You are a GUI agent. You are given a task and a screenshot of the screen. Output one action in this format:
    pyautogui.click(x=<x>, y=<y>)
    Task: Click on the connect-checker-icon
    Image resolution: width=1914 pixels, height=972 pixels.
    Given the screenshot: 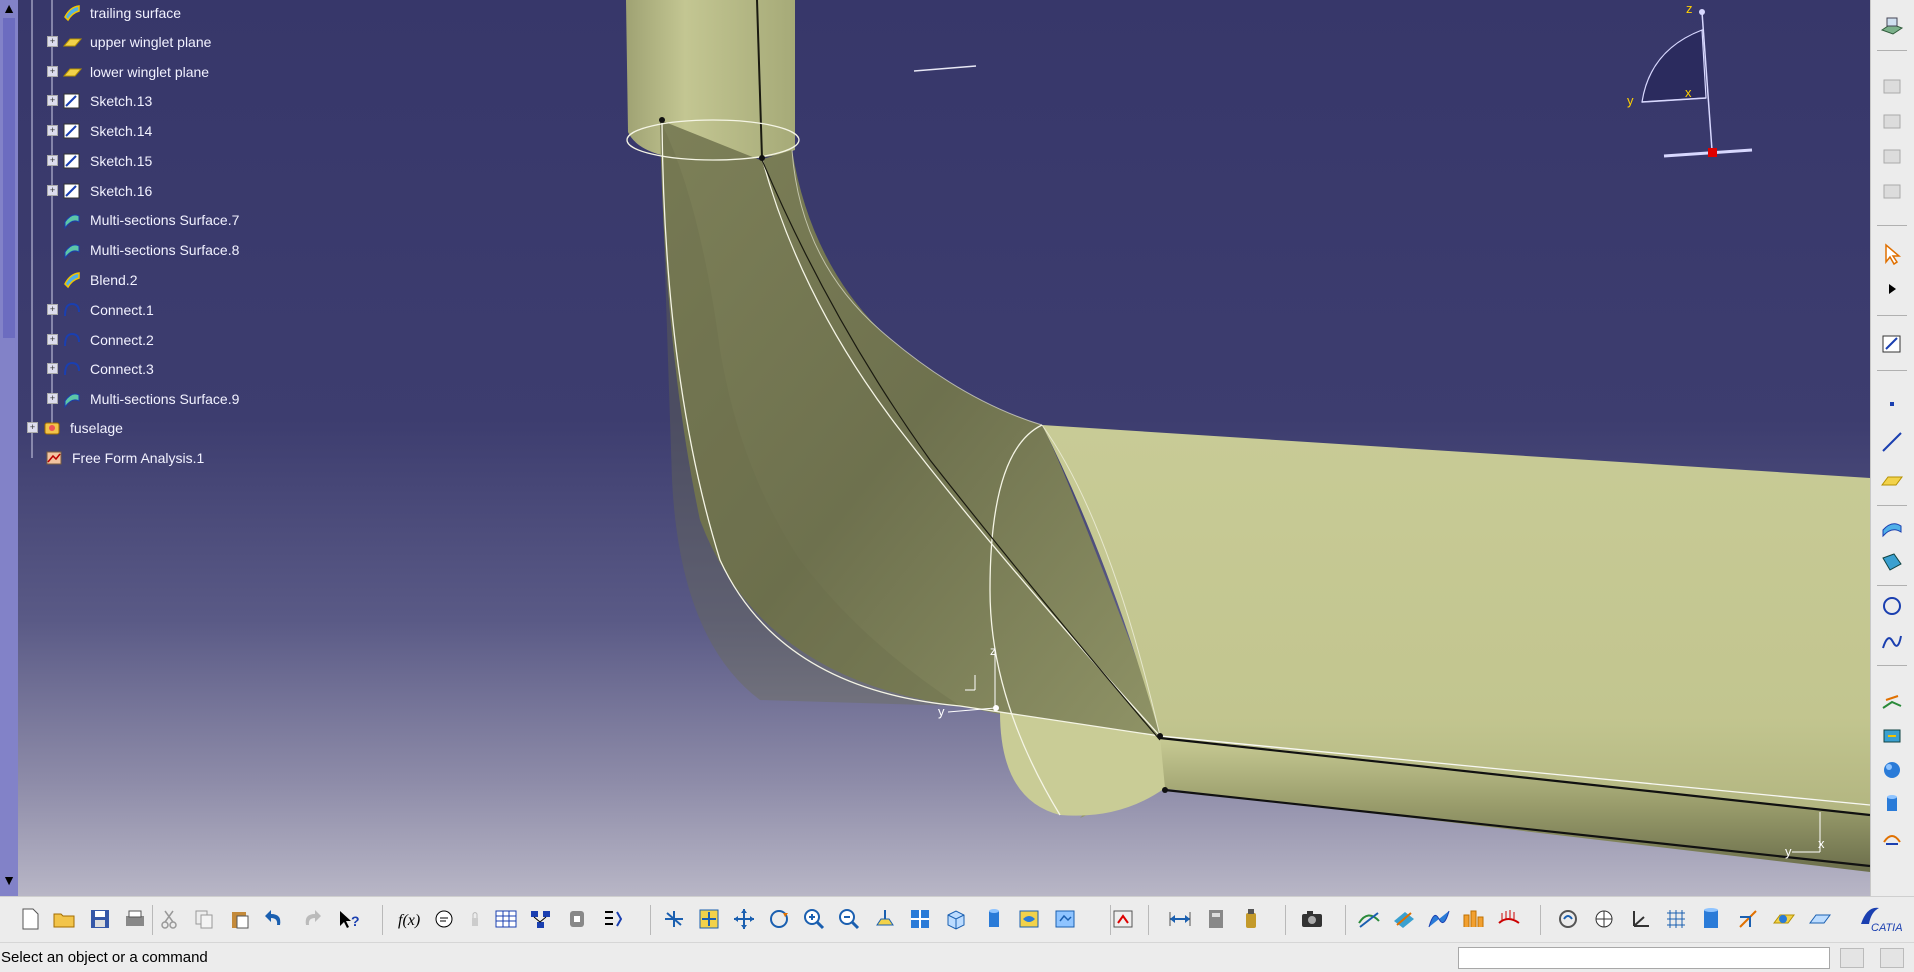 What is the action you would take?
    pyautogui.click(x=1369, y=919)
    